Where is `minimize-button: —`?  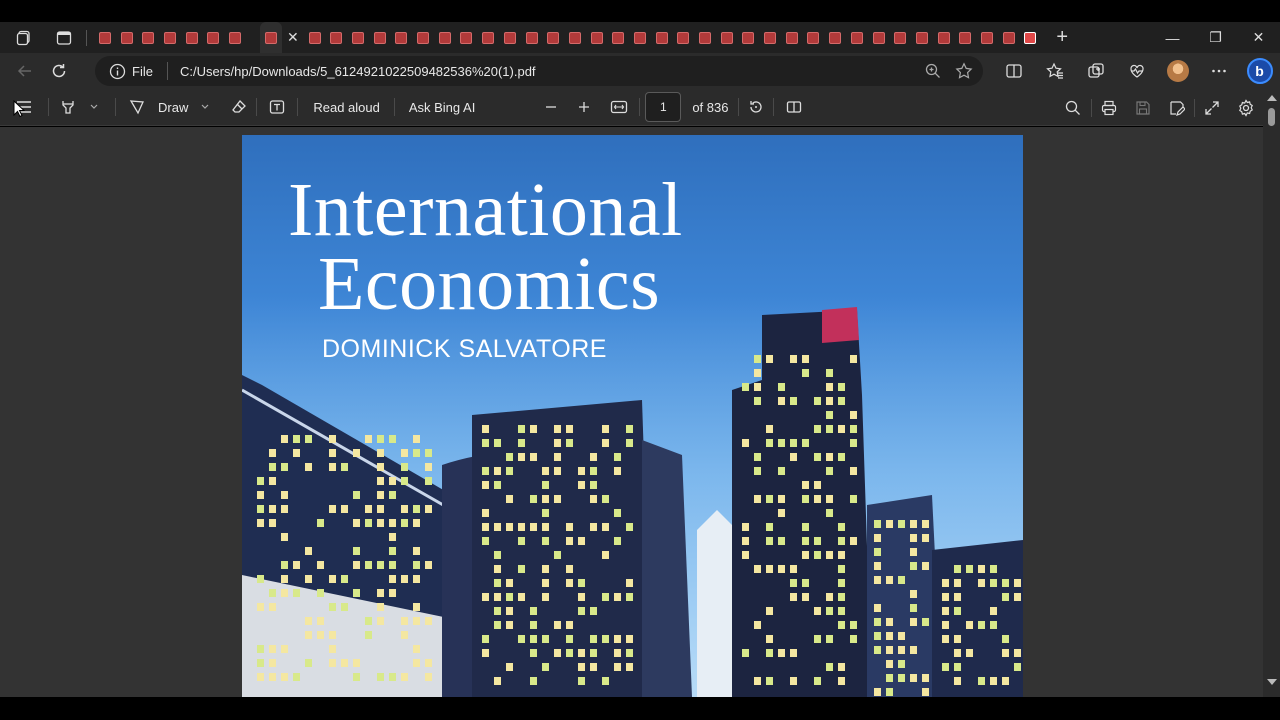 minimize-button: — is located at coordinates (1172, 37).